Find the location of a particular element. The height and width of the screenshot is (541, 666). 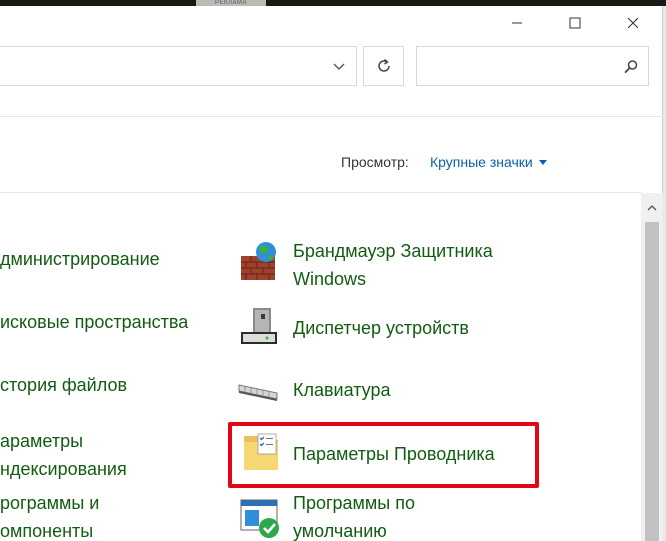

item-label-line2: ндексирования is located at coordinates (63, 469).